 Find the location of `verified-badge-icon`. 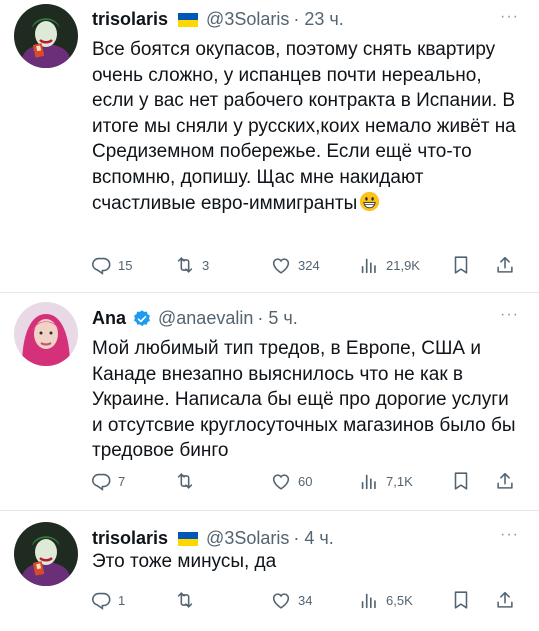

verified-badge-icon is located at coordinates (142, 317).